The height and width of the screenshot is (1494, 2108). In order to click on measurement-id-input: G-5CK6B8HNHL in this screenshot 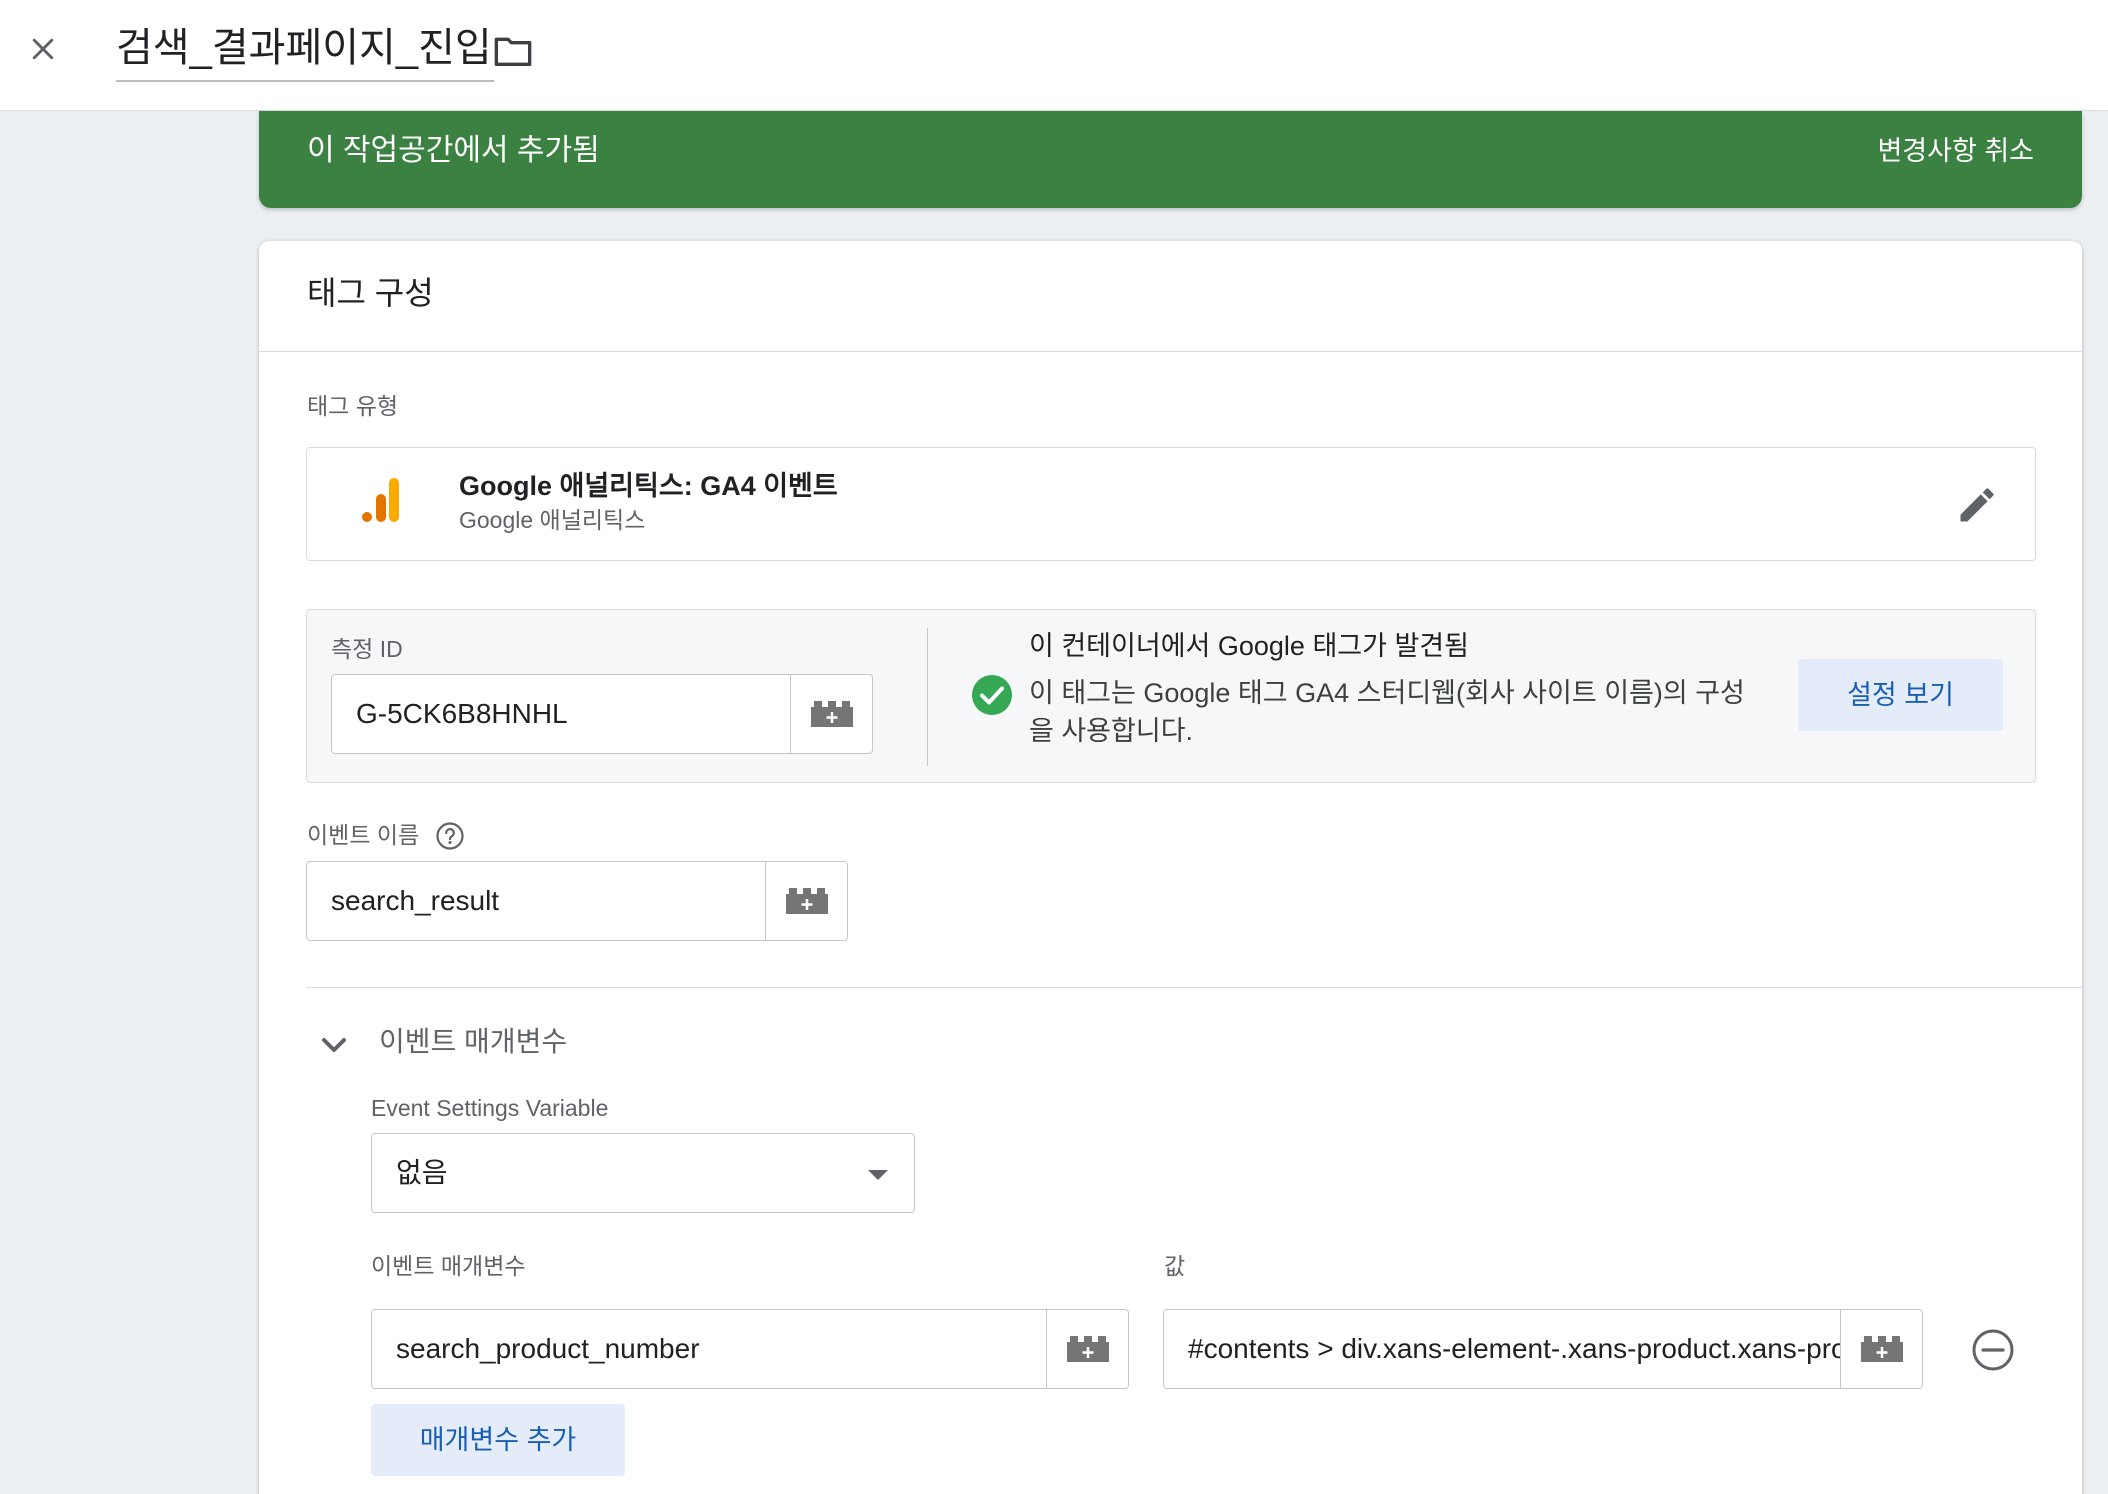, I will do `click(602, 714)`.